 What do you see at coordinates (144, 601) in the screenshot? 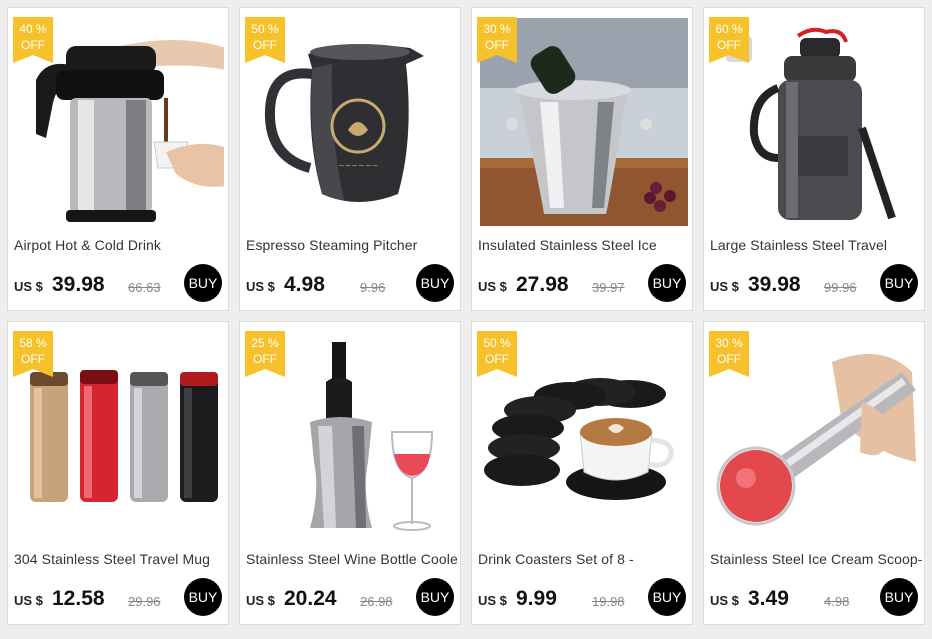
I see `original-price: 29.96` at bounding box center [144, 601].